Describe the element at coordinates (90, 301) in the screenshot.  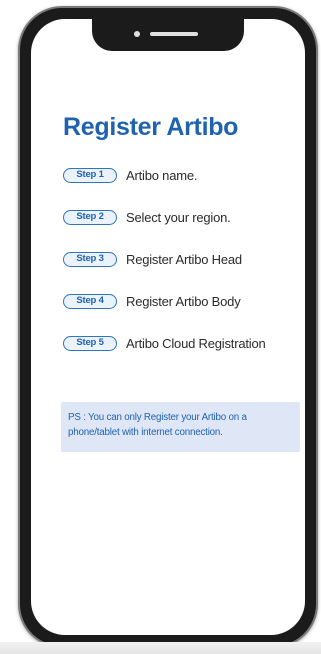
I see `step-badge: Step 4` at that location.